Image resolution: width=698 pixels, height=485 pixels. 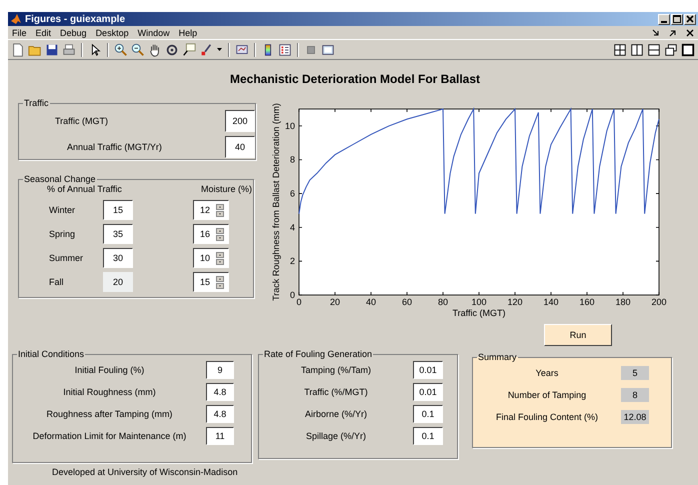 I want to click on season-label: Spring, so click(x=62, y=234).